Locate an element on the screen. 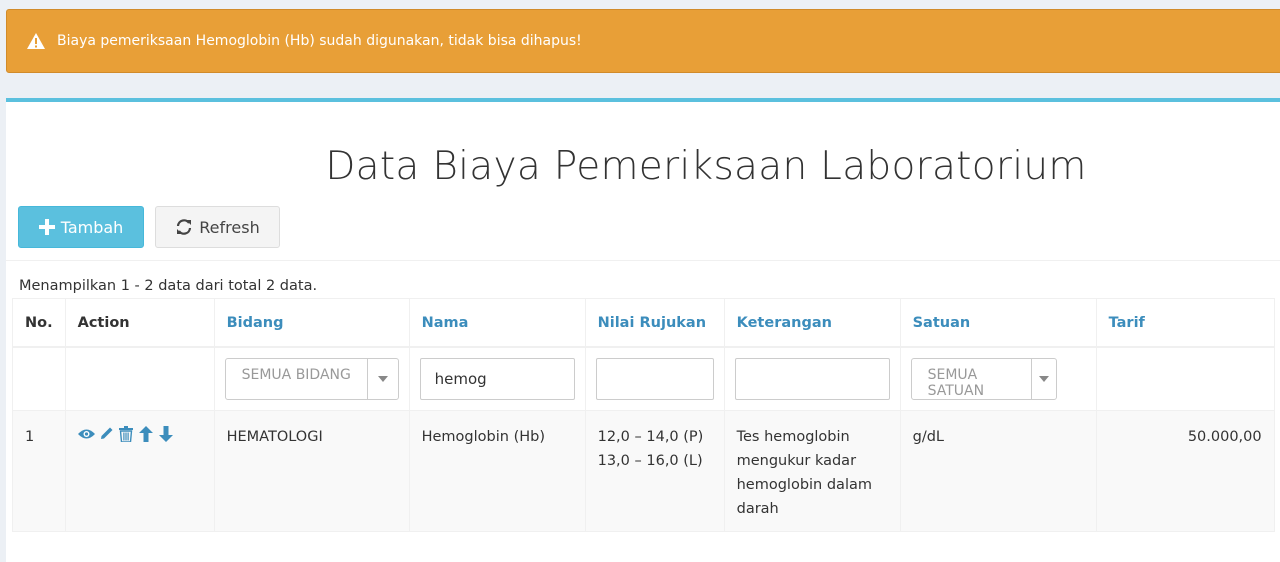 This screenshot has width=1280, height=562. filter-cell-nama is located at coordinates (497, 378).